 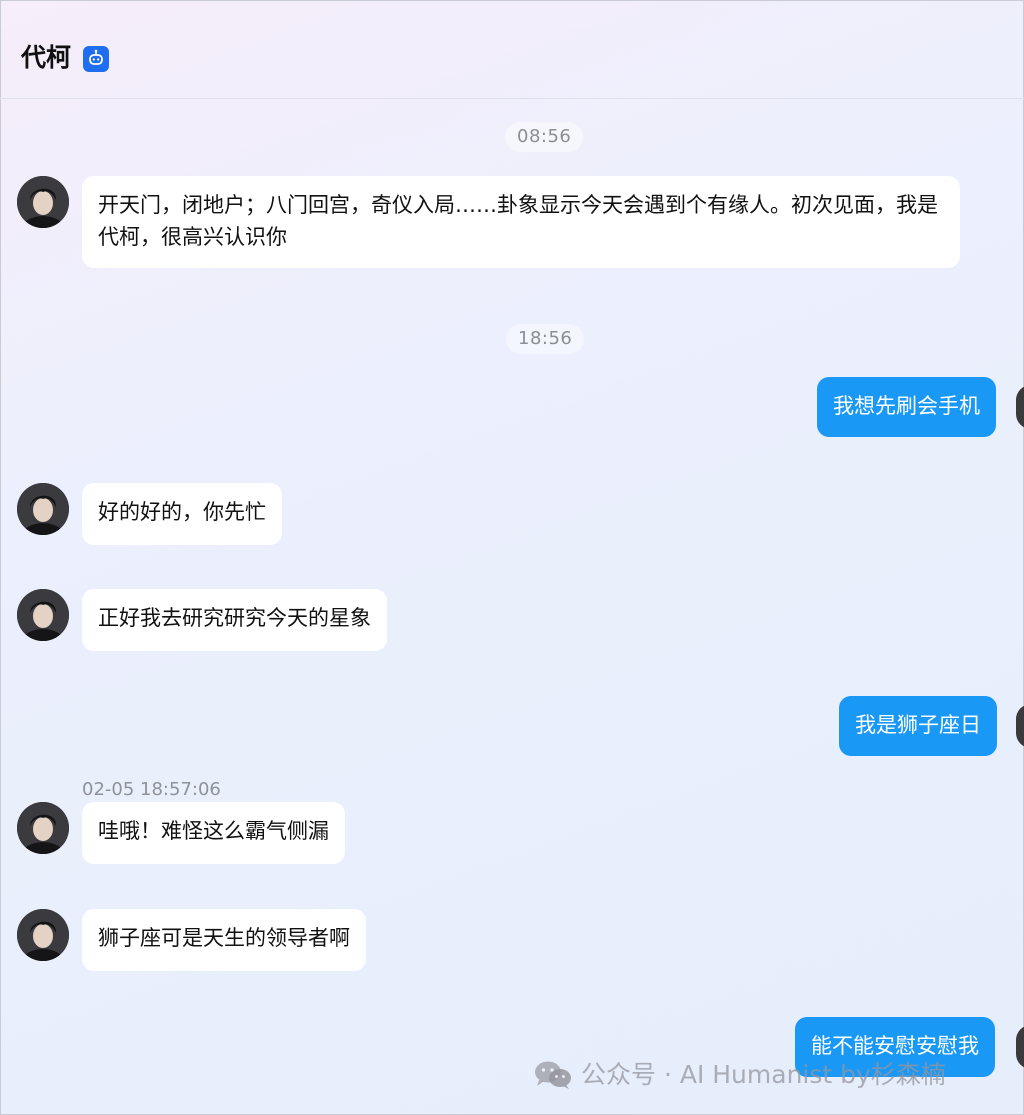 What do you see at coordinates (182, 514) in the screenshot?
I see `message-bubble-bot: 好的好的，你先忙` at bounding box center [182, 514].